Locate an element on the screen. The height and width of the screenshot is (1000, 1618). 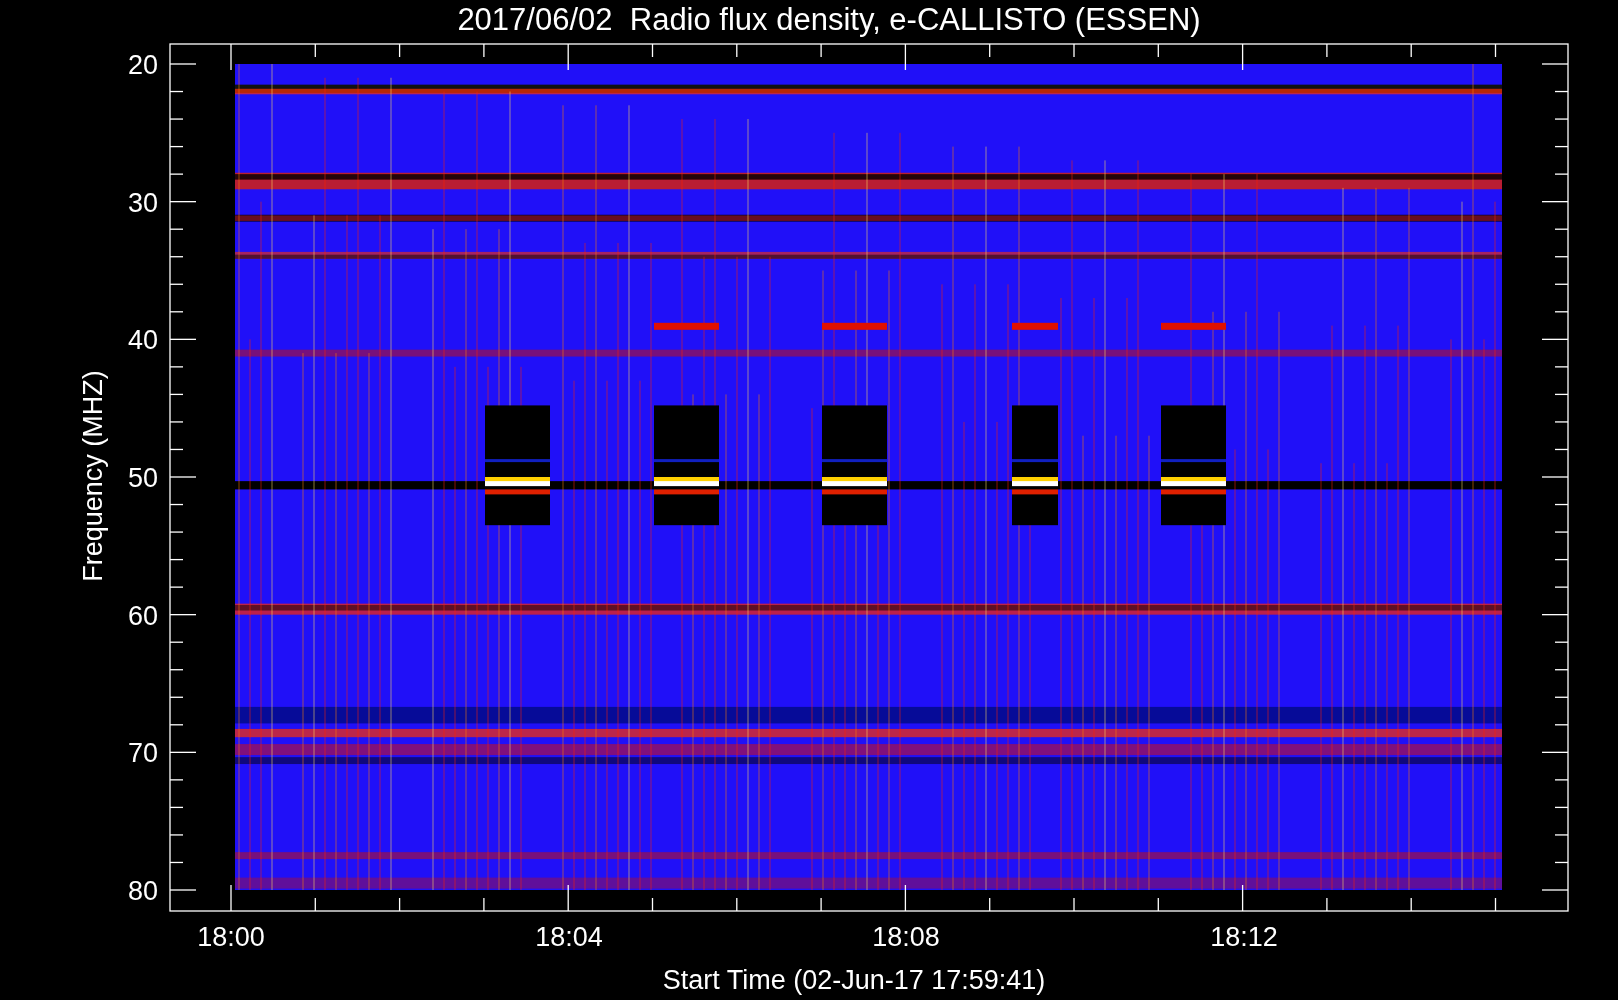
y-tick-label: 30 is located at coordinates (142, 202).